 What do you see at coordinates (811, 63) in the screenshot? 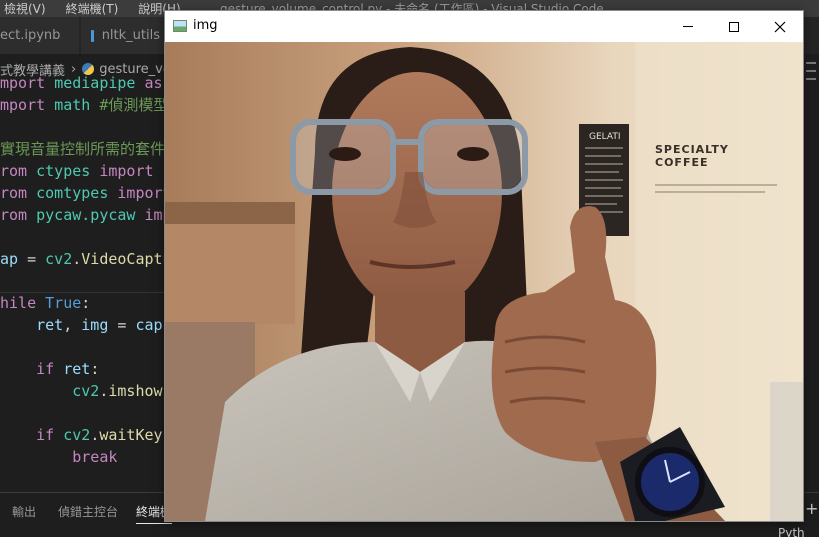
I see `gutter-mark` at bounding box center [811, 63].